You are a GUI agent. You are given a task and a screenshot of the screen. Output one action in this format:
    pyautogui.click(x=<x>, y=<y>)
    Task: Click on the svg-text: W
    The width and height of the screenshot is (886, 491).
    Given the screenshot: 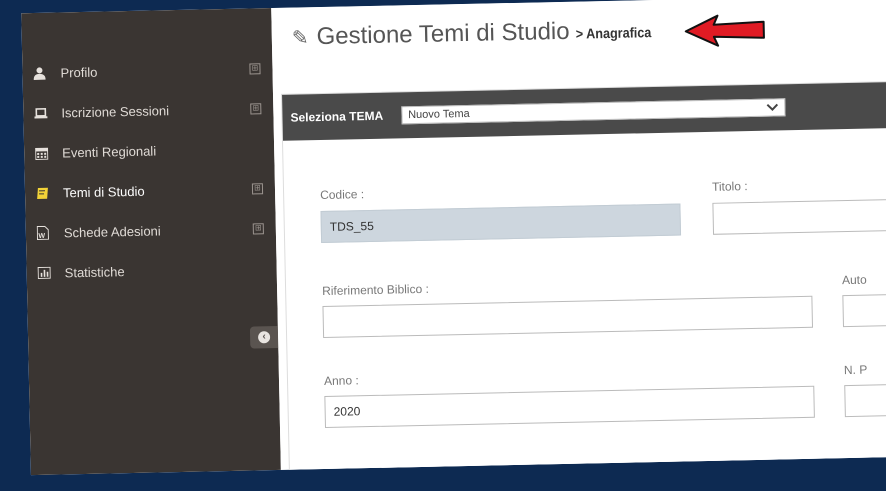 What is the action you would take?
    pyautogui.click(x=41, y=236)
    